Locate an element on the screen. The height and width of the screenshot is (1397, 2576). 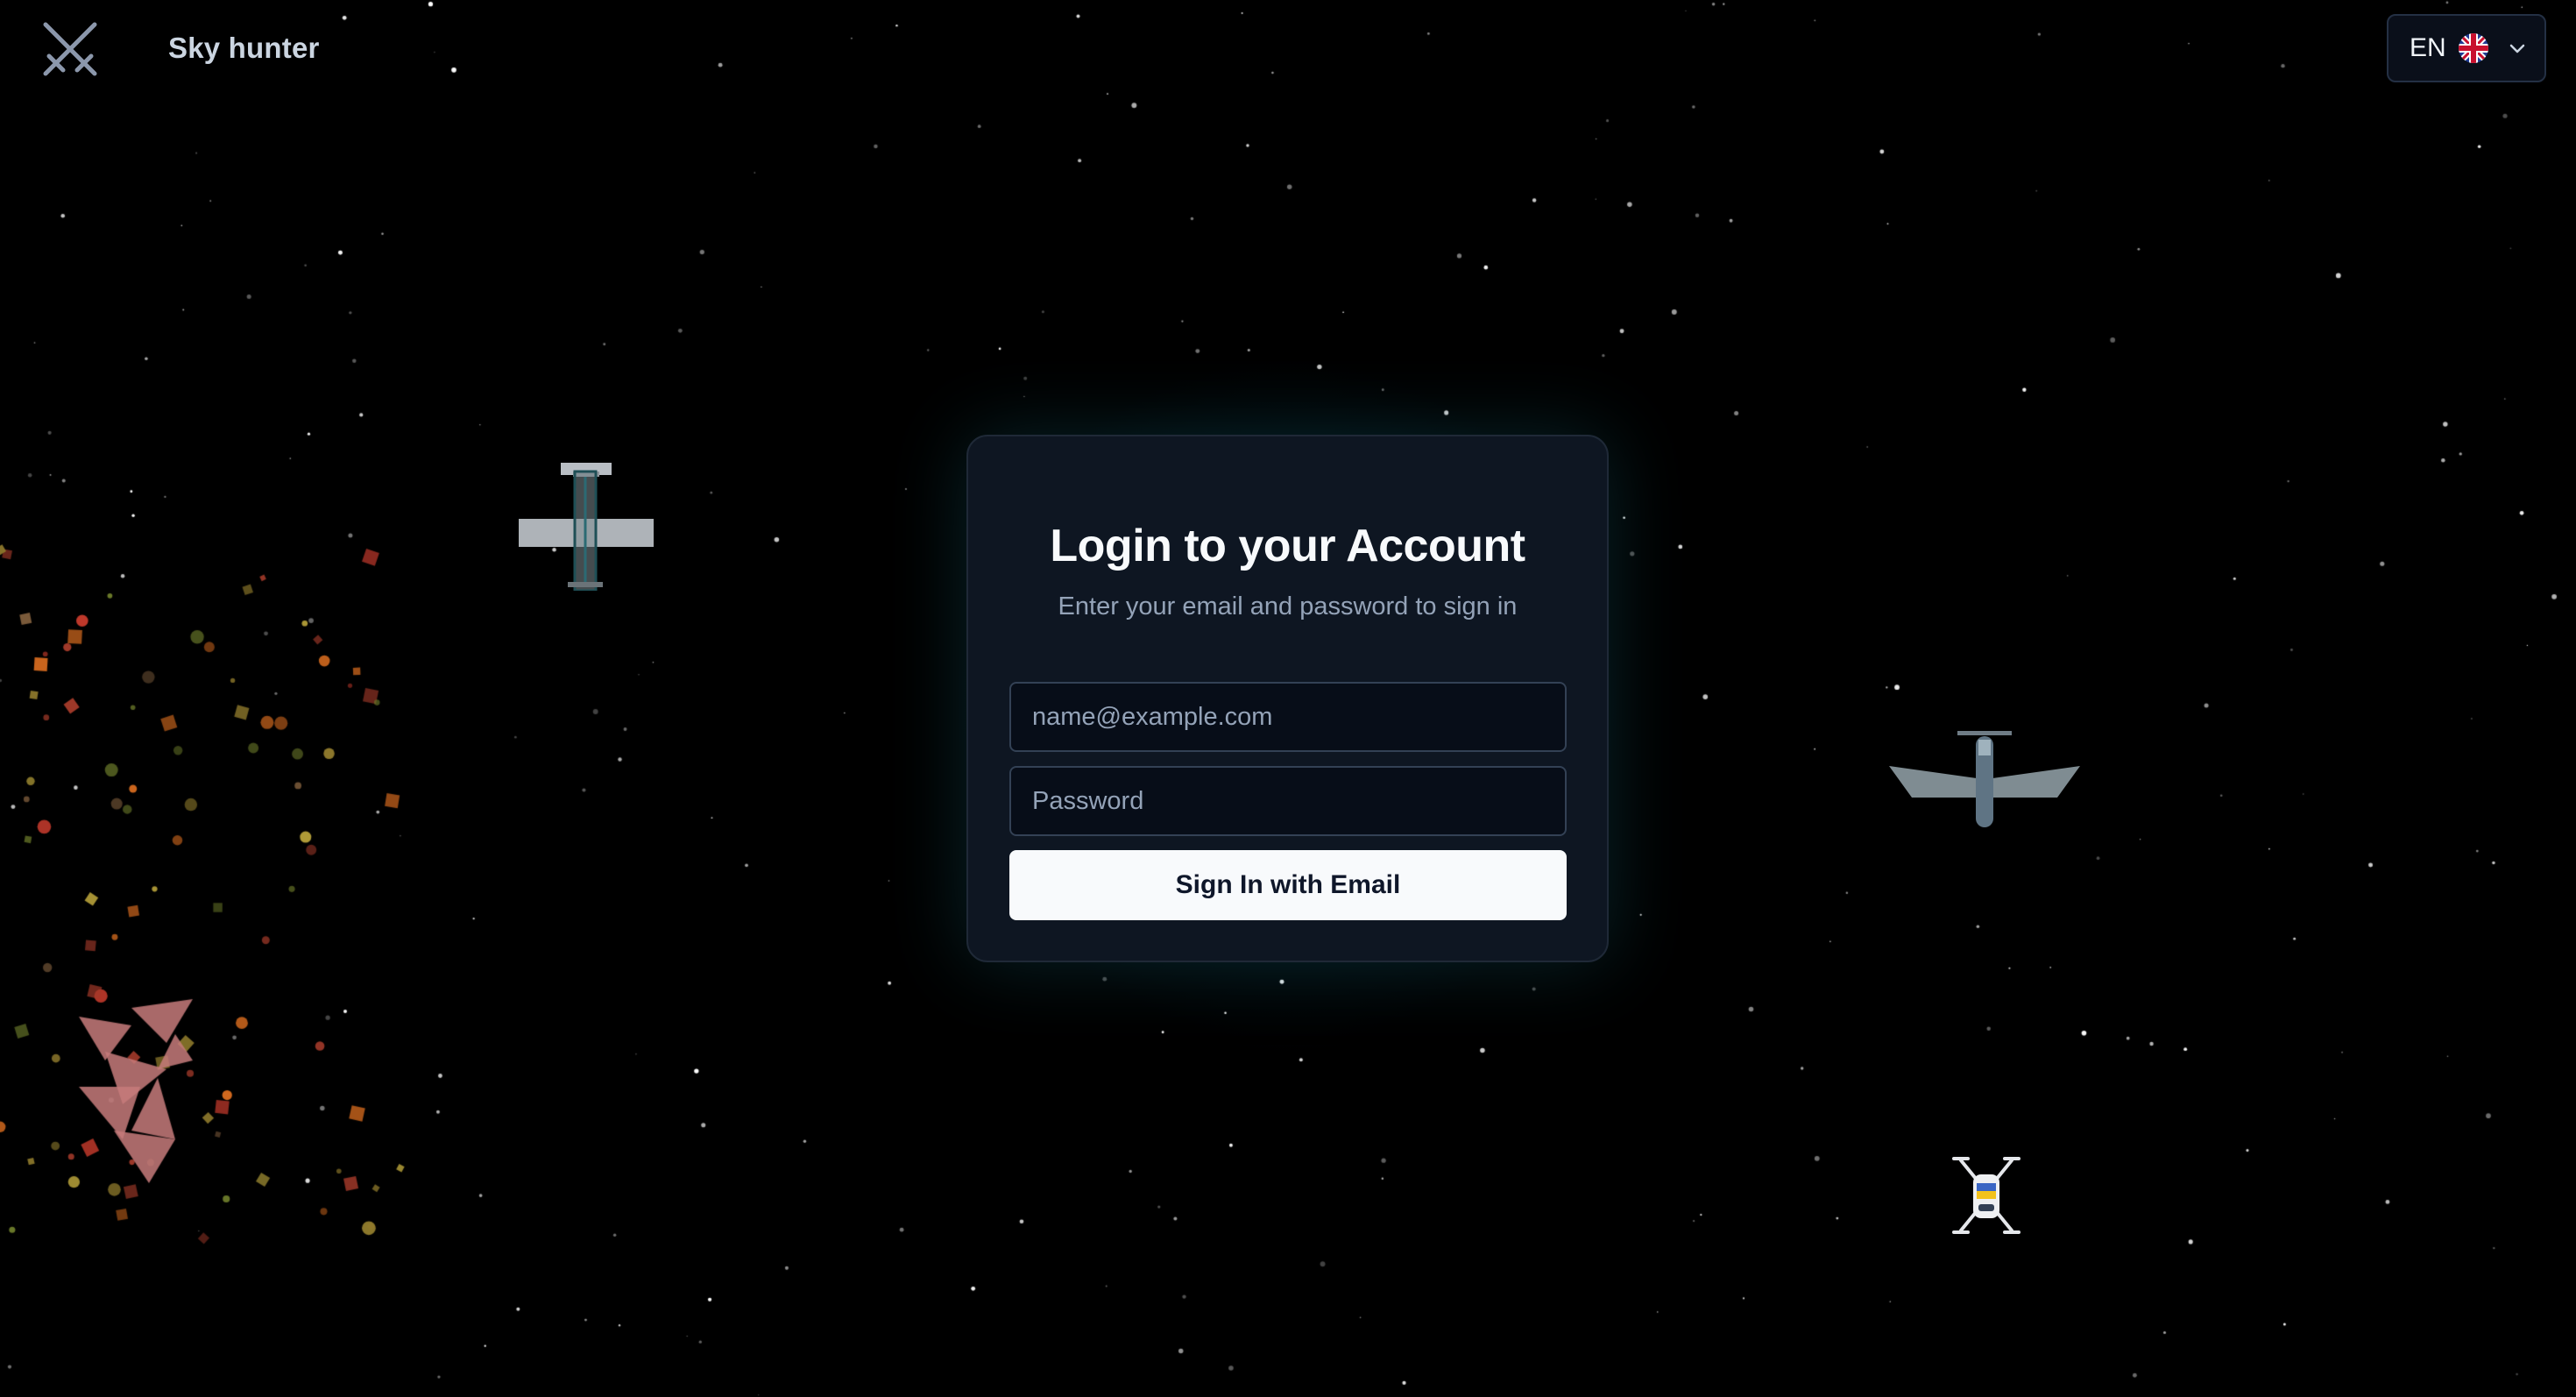
quadcopter-drone-sprite is located at coordinates (1986, 1195).